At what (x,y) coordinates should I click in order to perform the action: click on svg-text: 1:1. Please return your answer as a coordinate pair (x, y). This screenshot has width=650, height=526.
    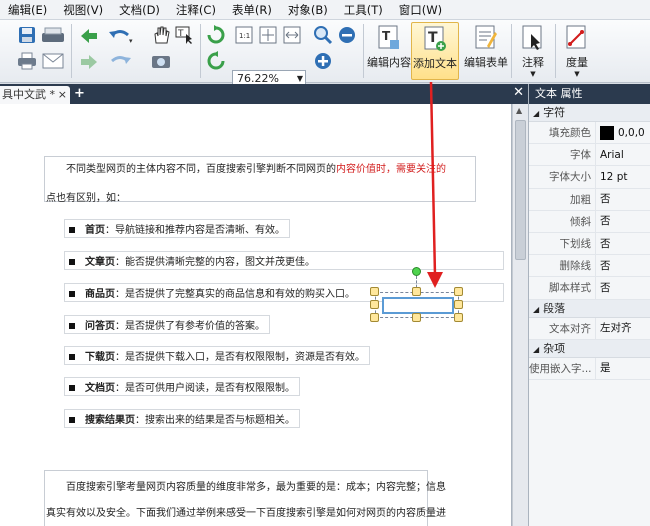
    Looking at the image, I should click on (244, 36).